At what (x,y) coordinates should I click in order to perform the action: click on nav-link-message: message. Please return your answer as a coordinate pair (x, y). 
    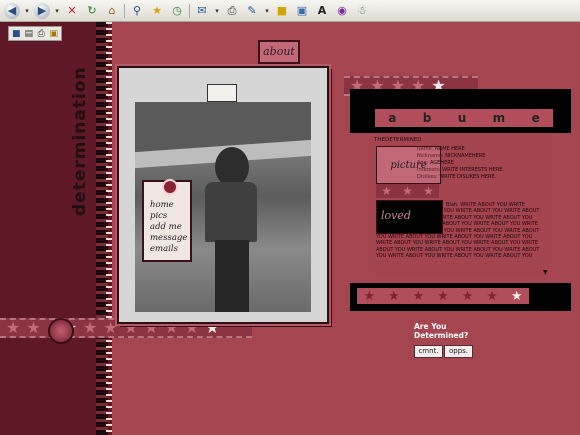
    Looking at the image, I should click on (168, 238).